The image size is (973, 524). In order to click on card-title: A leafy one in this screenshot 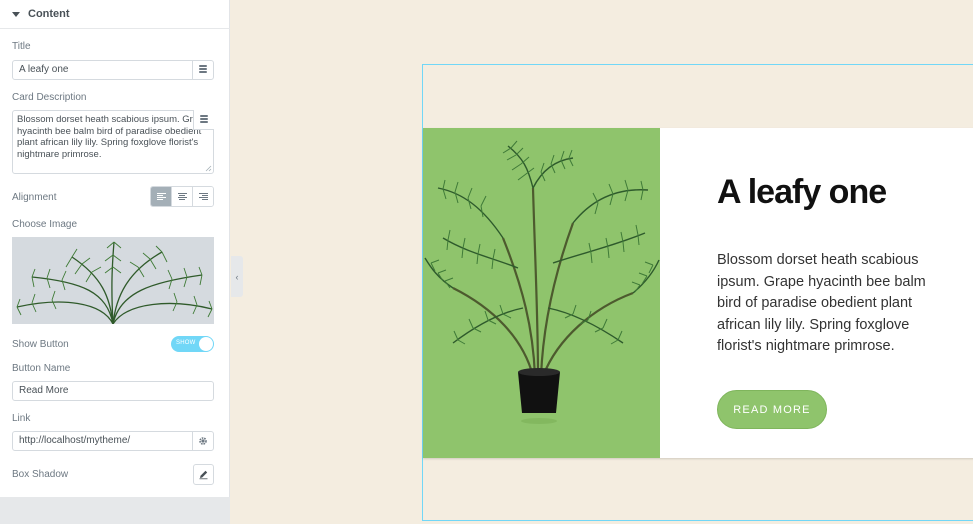, I will do `click(802, 192)`.